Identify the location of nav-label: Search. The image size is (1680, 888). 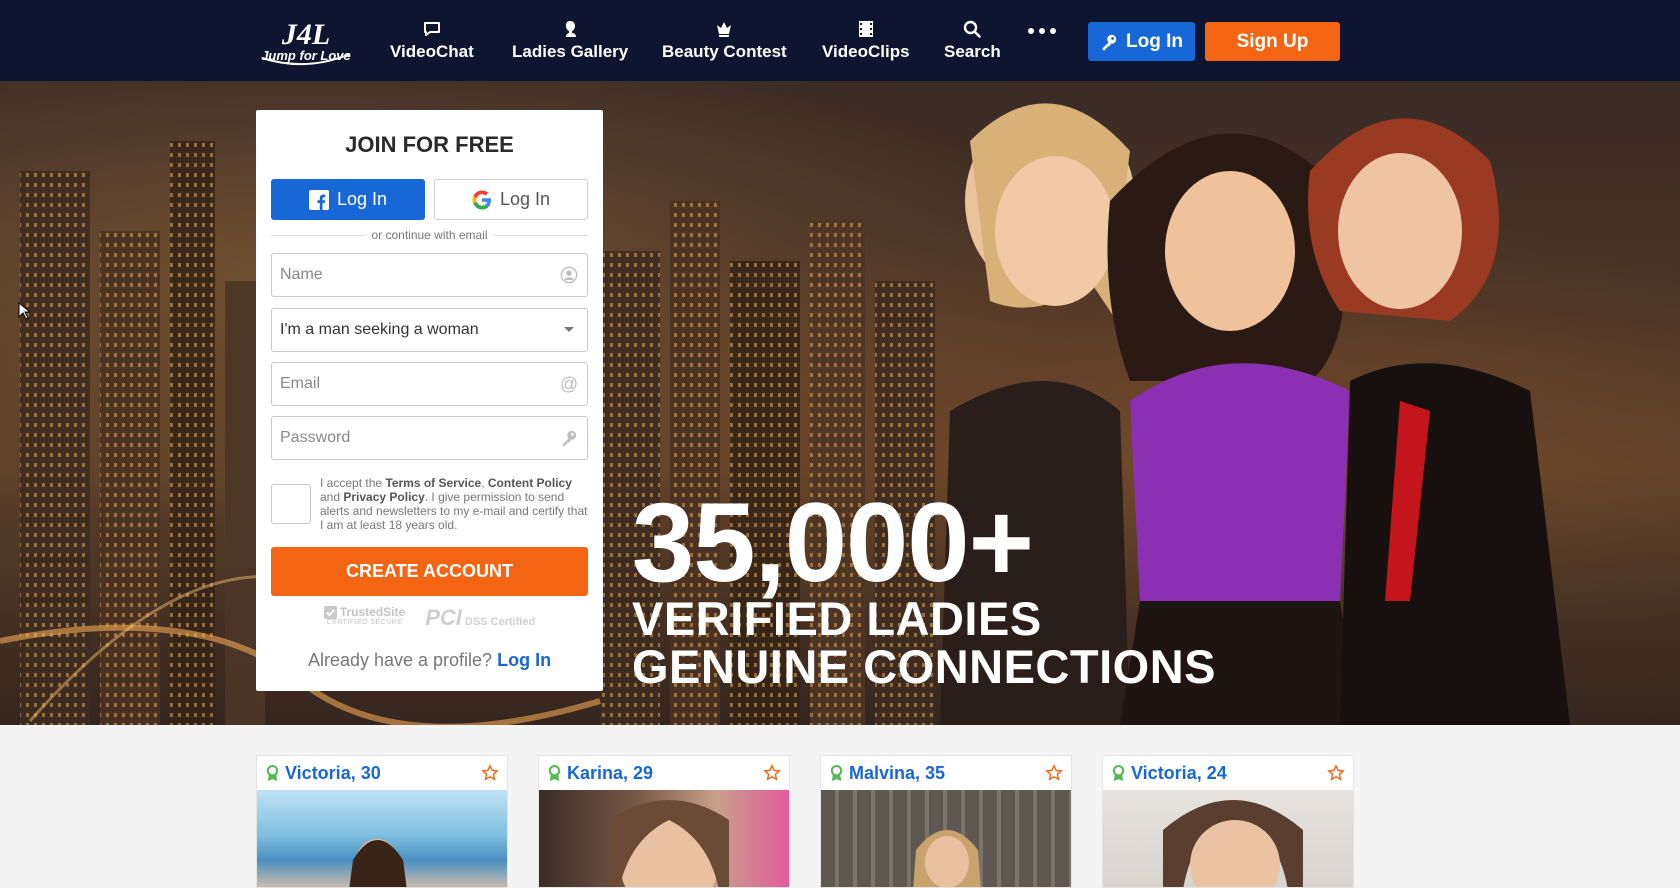
(972, 51).